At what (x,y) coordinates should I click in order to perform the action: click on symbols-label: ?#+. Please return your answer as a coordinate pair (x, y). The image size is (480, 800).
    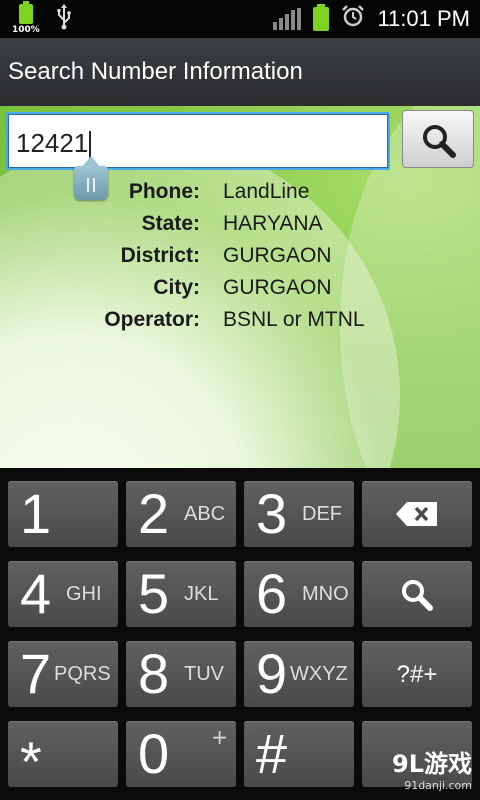
    Looking at the image, I should click on (417, 674).